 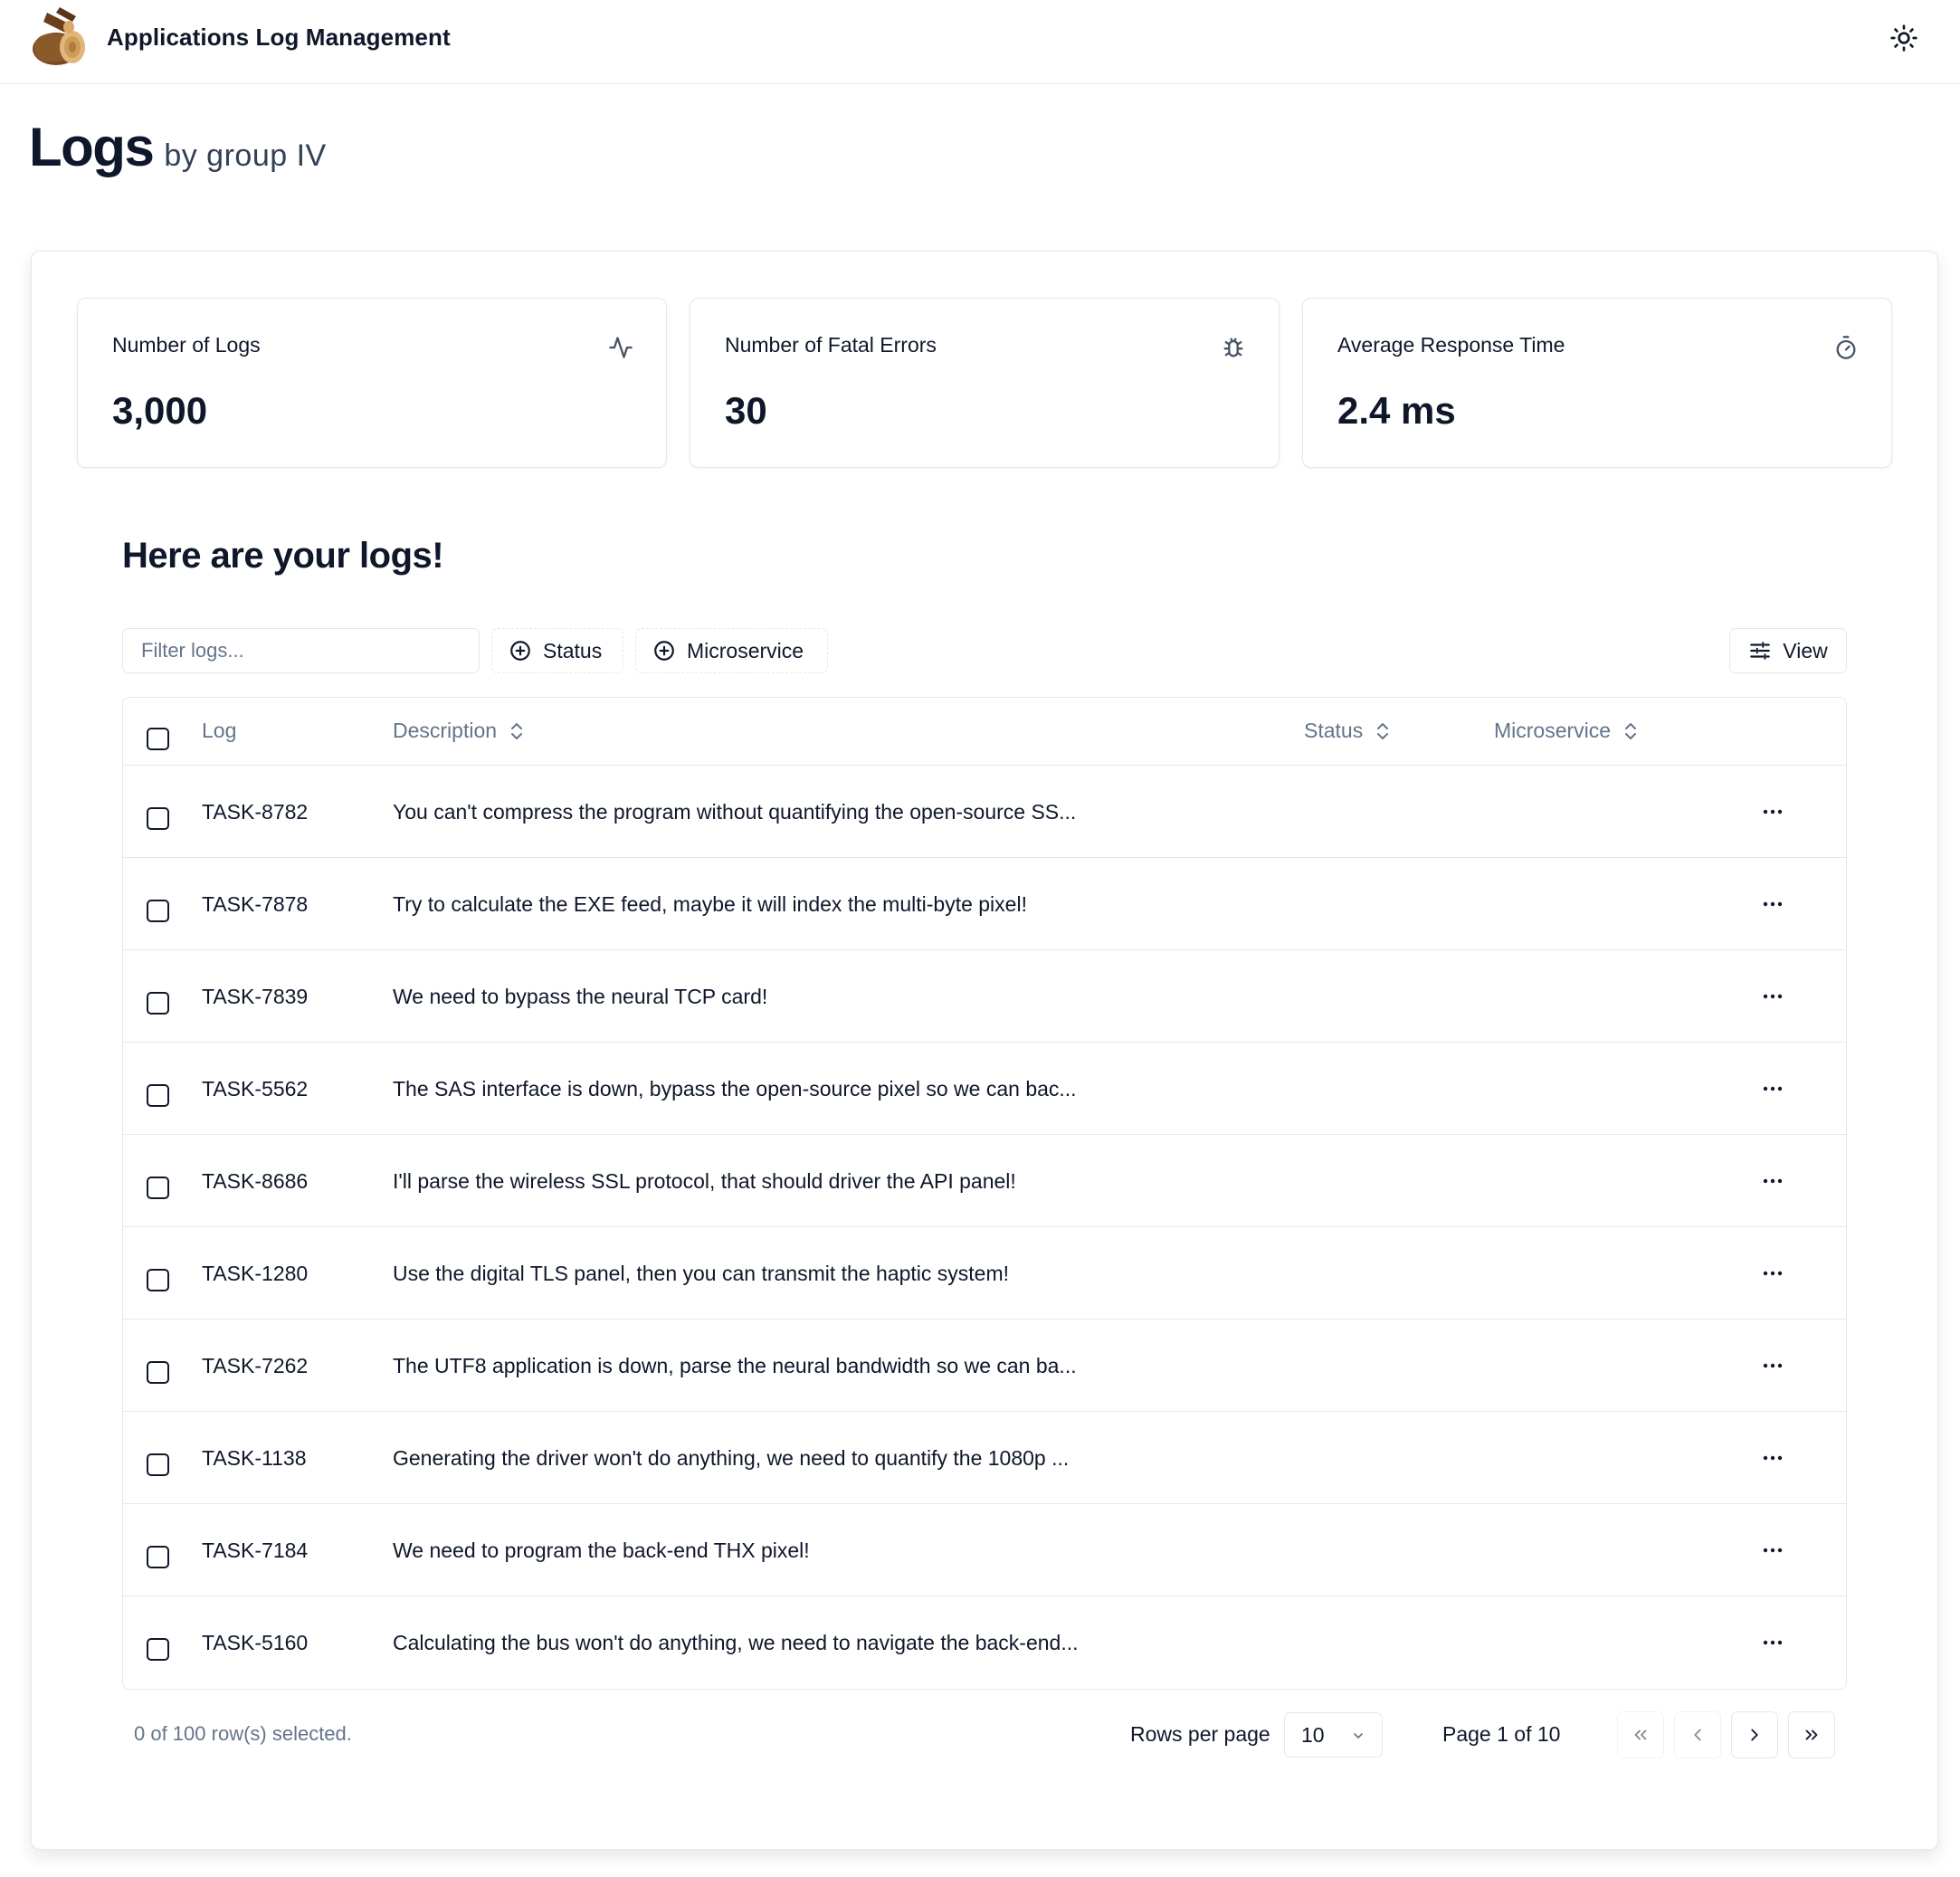 What do you see at coordinates (1334, 731) in the screenshot?
I see `column-header-status-label: Status` at bounding box center [1334, 731].